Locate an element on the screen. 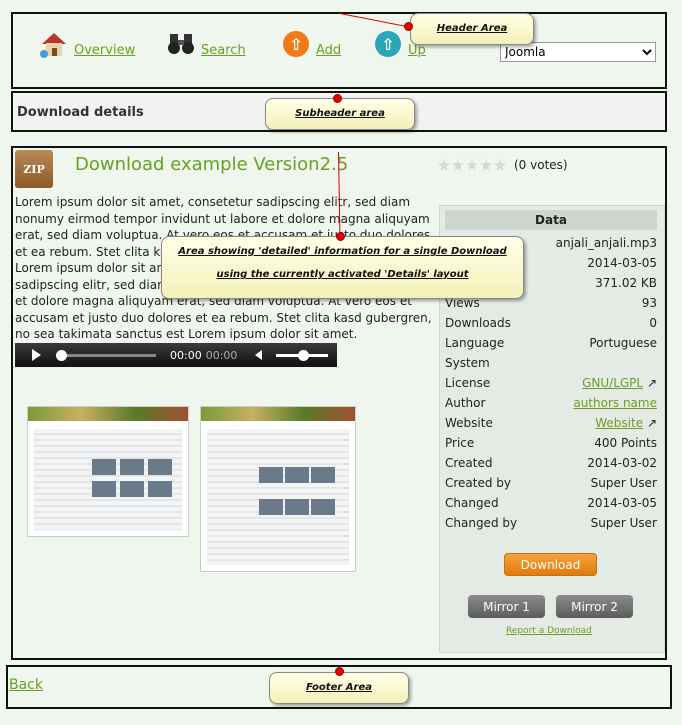 The image size is (682, 725). nav-overview: Overview is located at coordinates (86, 44).